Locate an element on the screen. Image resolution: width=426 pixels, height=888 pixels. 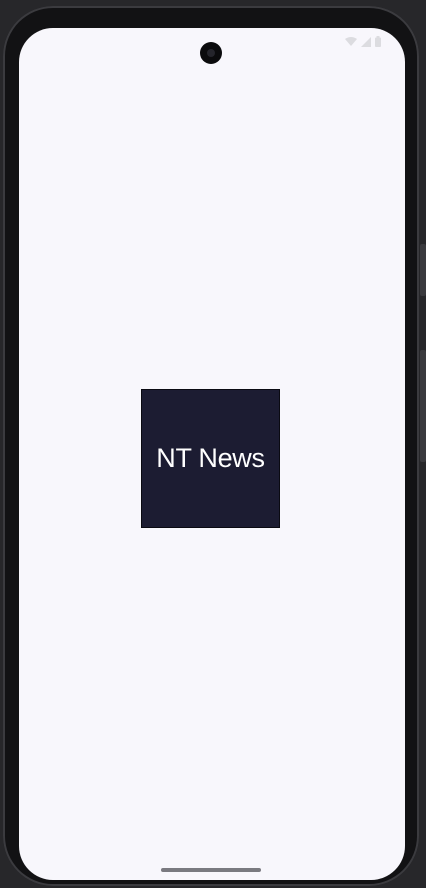
app-logo: NT News is located at coordinates (210, 458).